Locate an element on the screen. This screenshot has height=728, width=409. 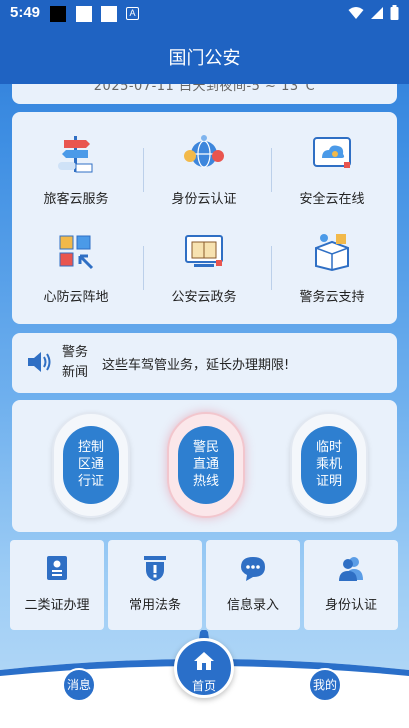
status-bar: 5:49 A is located at coordinates (204, 14).